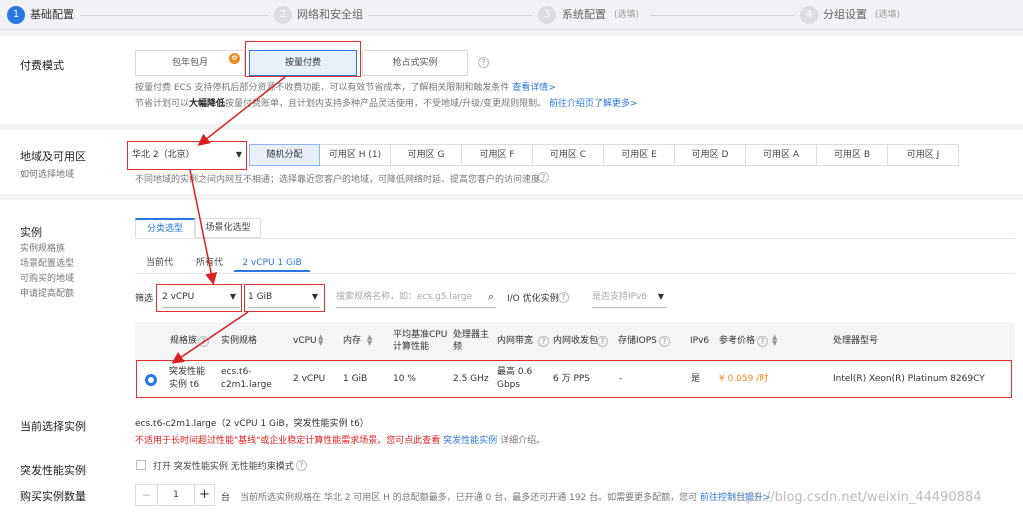 The width and height of the screenshot is (1023, 516). What do you see at coordinates (241, 111) in the screenshot?
I see `arrow-billing-to-region` at bounding box center [241, 111].